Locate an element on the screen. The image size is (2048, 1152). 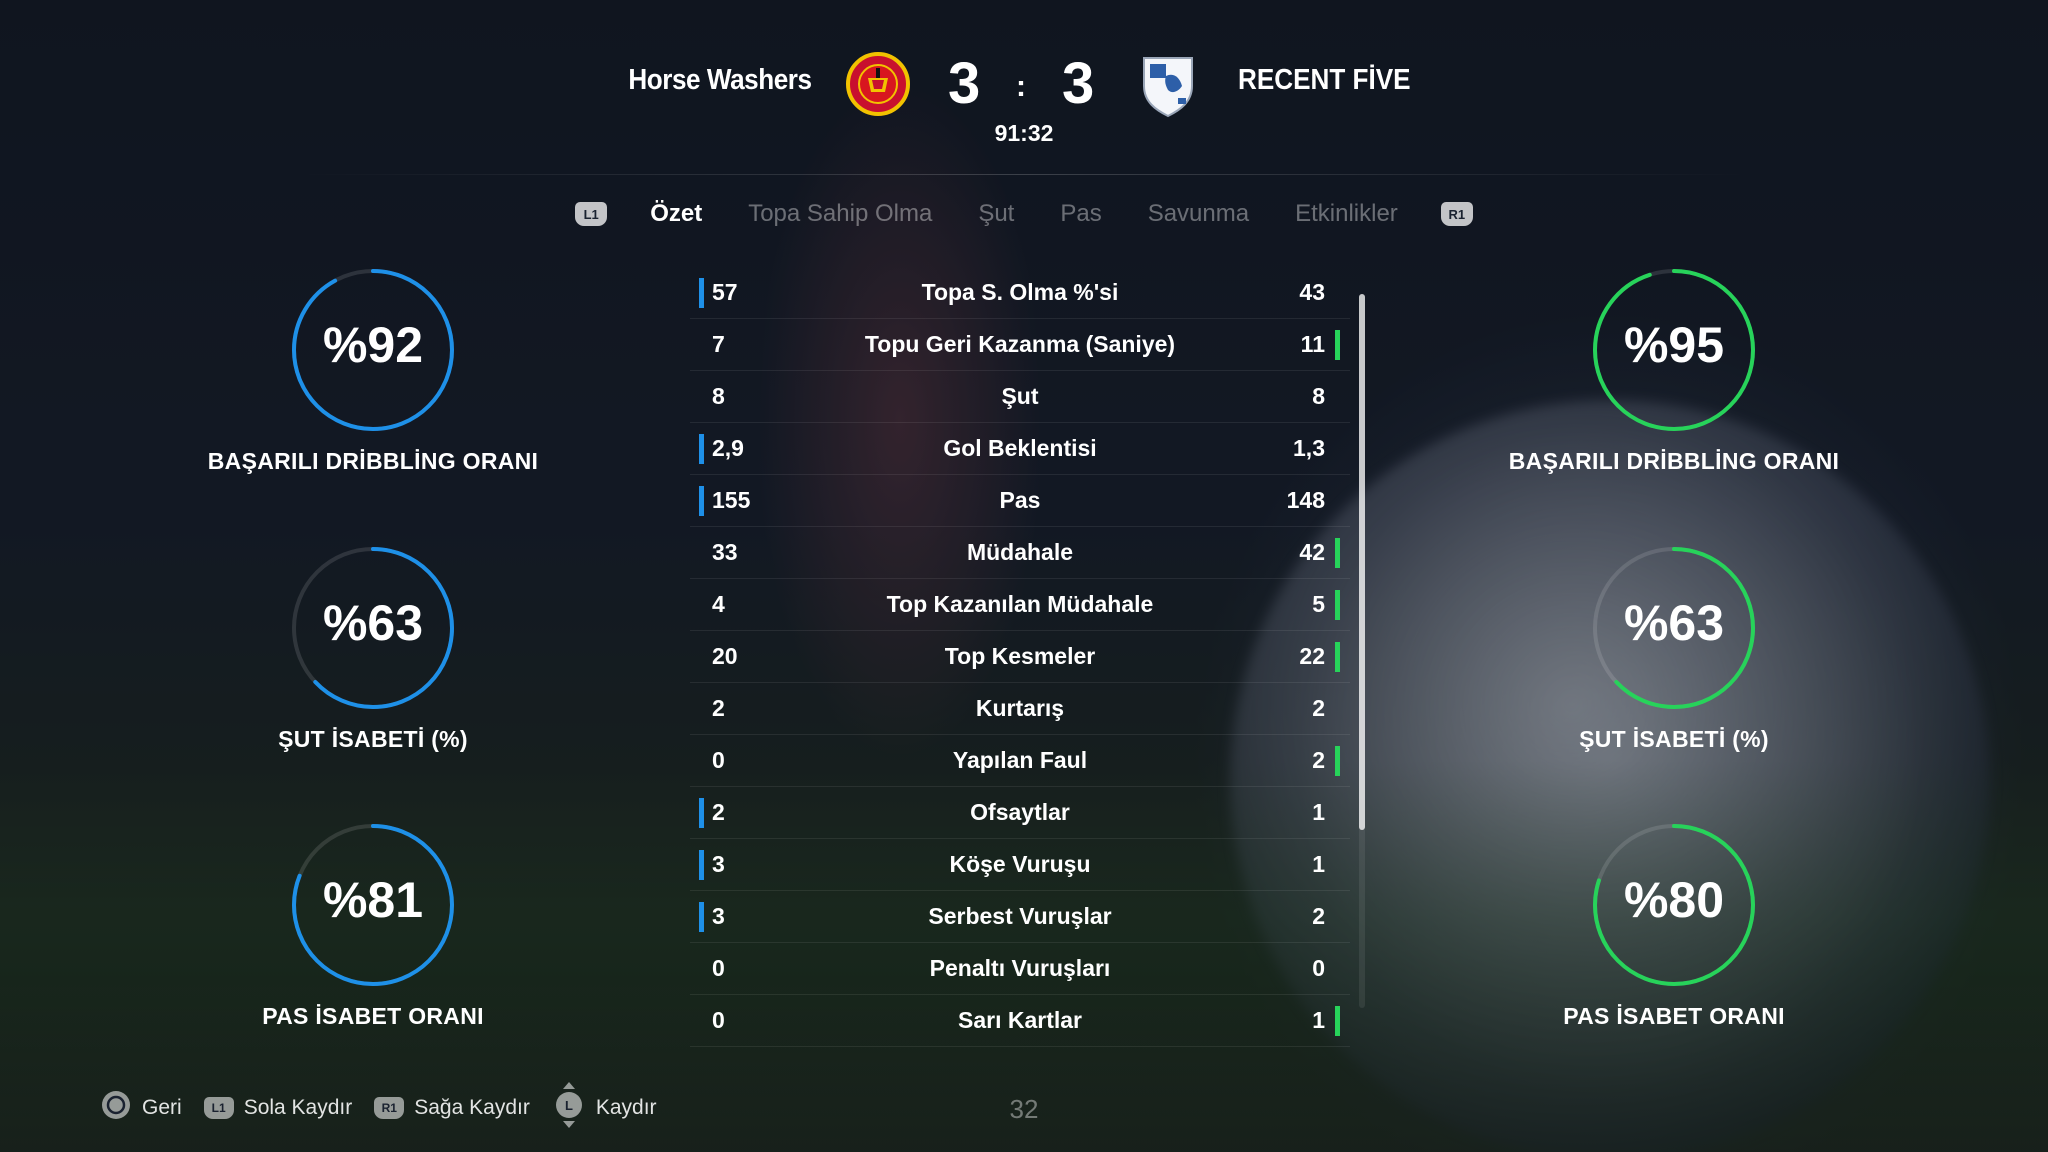
away-stat-value: 5 is located at coordinates (1318, 604).